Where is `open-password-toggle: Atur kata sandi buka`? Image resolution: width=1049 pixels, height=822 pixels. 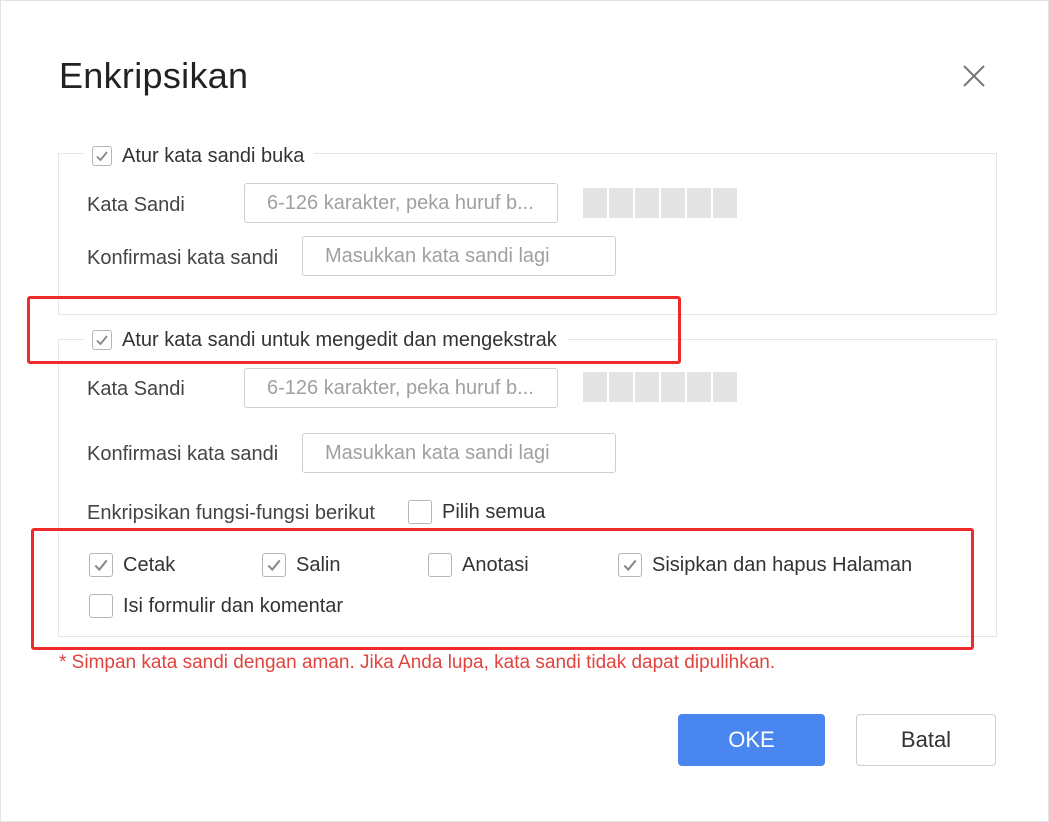 open-password-toggle: Atur kata sandi buka is located at coordinates (199, 156).